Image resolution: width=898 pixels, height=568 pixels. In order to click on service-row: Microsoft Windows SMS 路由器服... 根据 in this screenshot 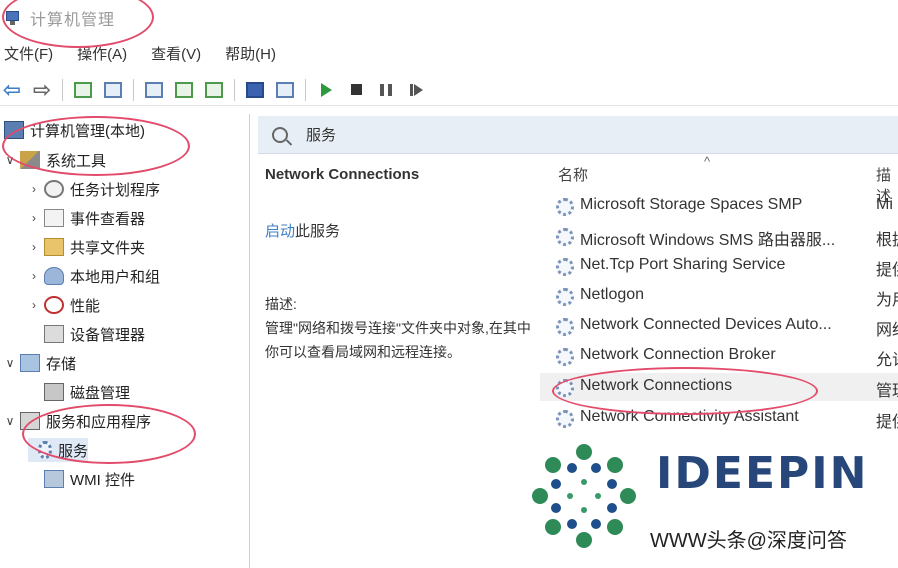, I will do `click(719, 236)`.